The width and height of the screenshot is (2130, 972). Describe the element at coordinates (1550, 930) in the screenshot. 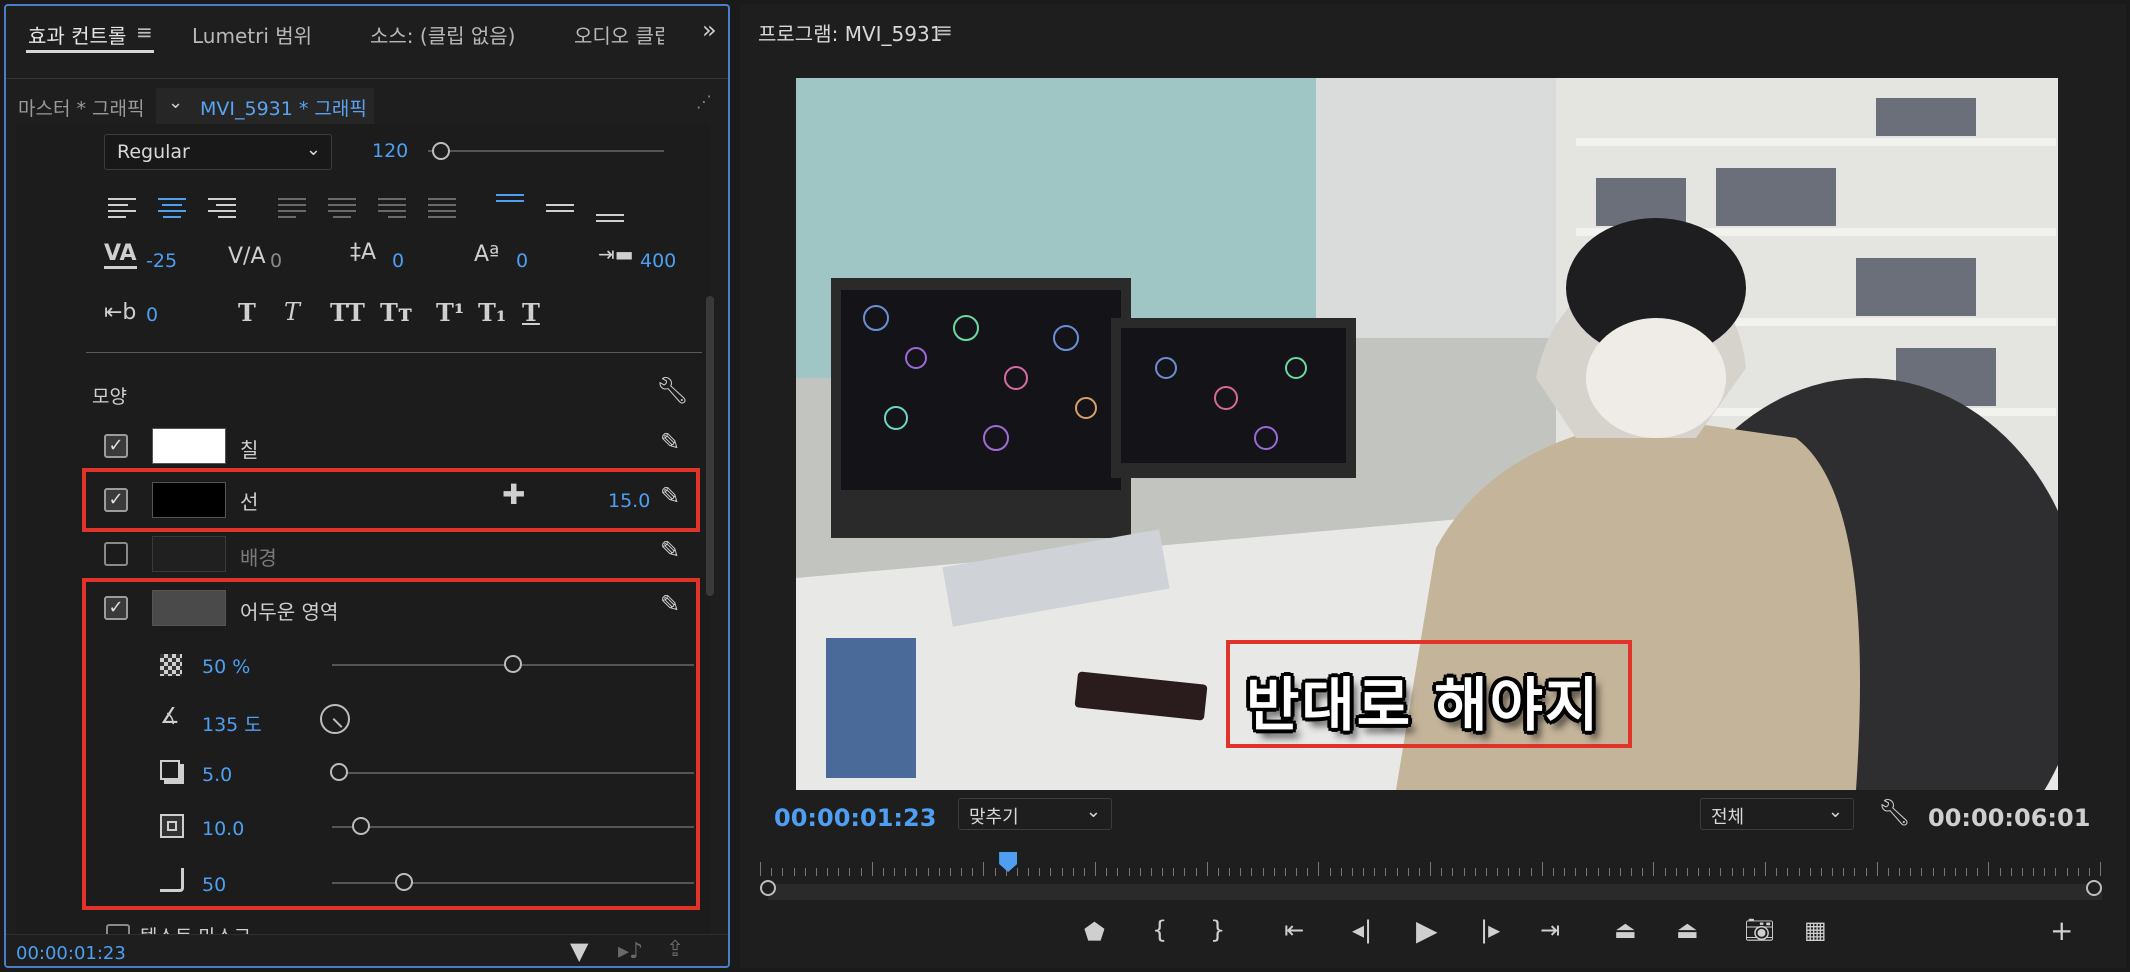

I see `go-to-out-icon: ⇥` at that location.